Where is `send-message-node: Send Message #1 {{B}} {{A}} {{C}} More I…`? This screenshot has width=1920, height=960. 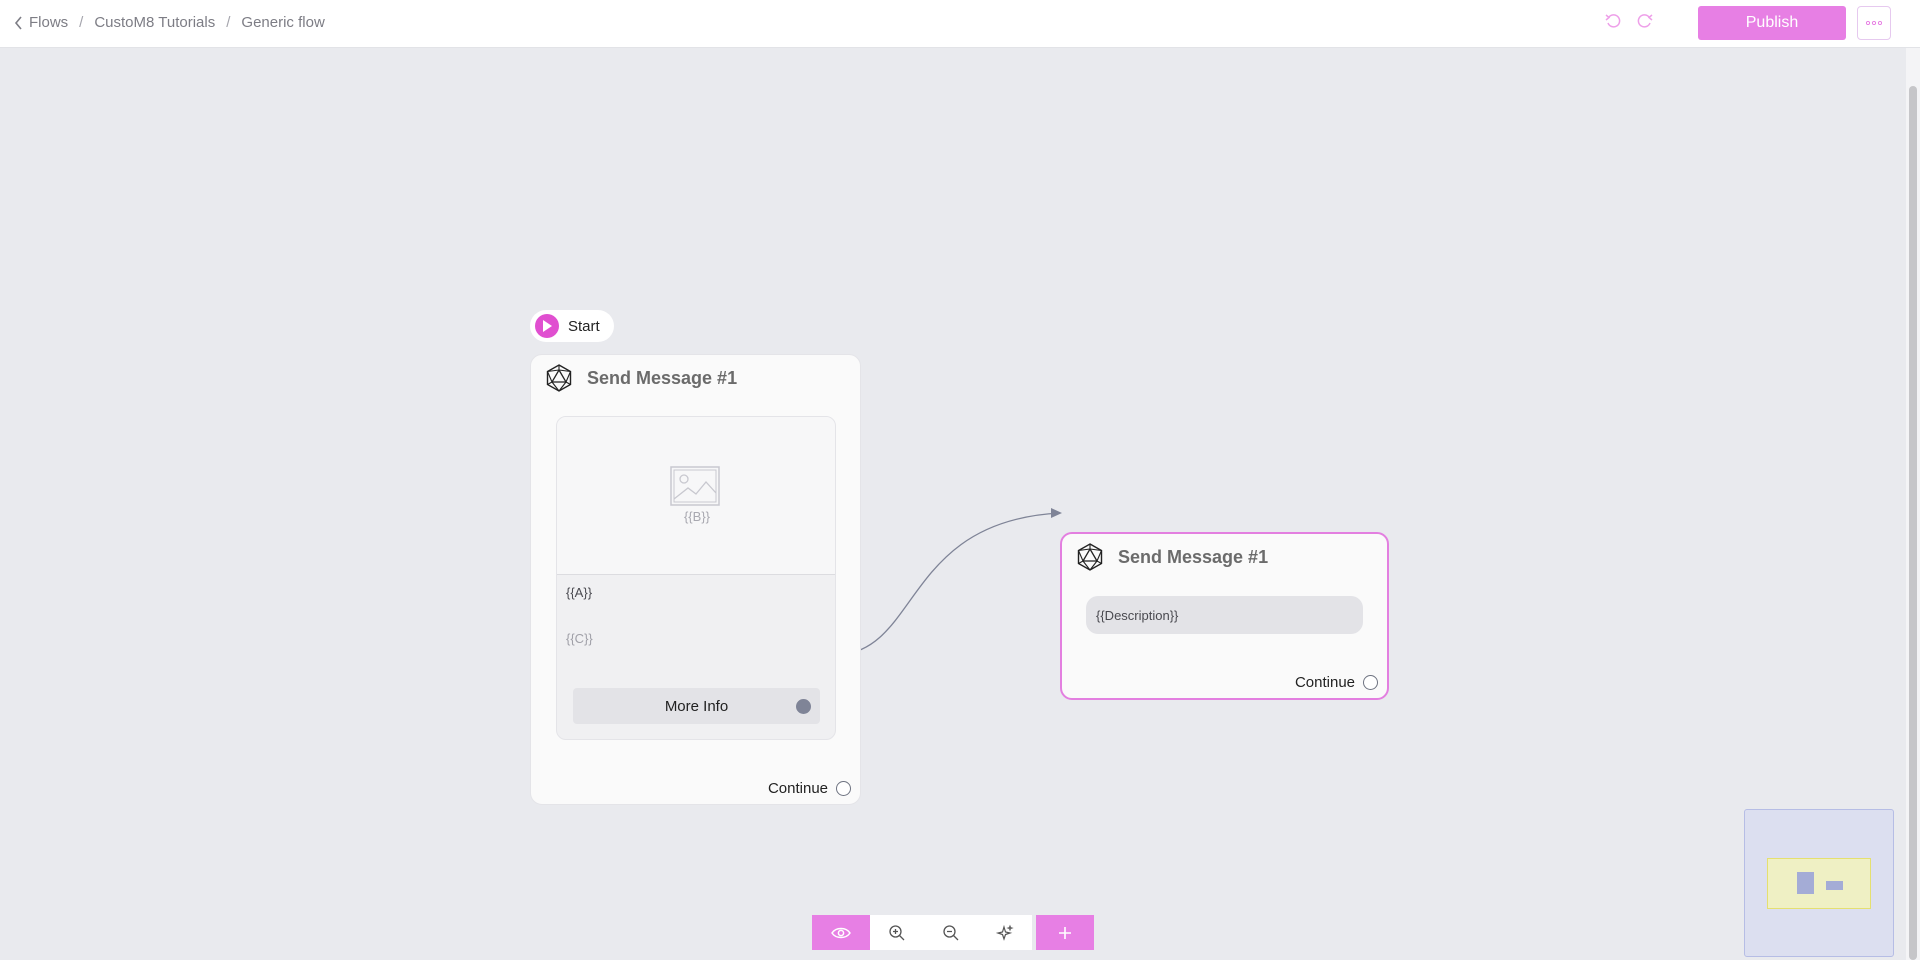
send-message-node: Send Message #1 {{B}} {{A}} {{C}} More I… is located at coordinates (695, 579).